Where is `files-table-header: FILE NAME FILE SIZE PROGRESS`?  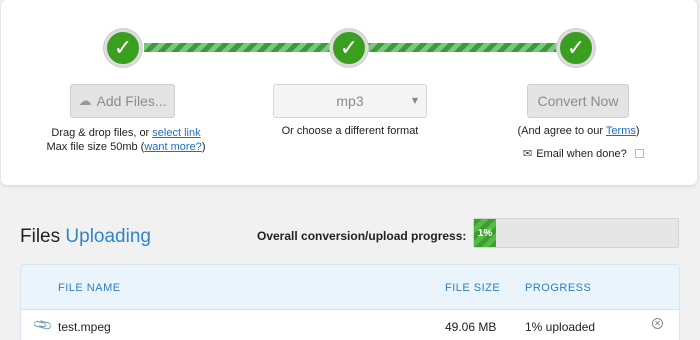 files-table-header: FILE NAME FILE SIZE PROGRESS is located at coordinates (350, 287).